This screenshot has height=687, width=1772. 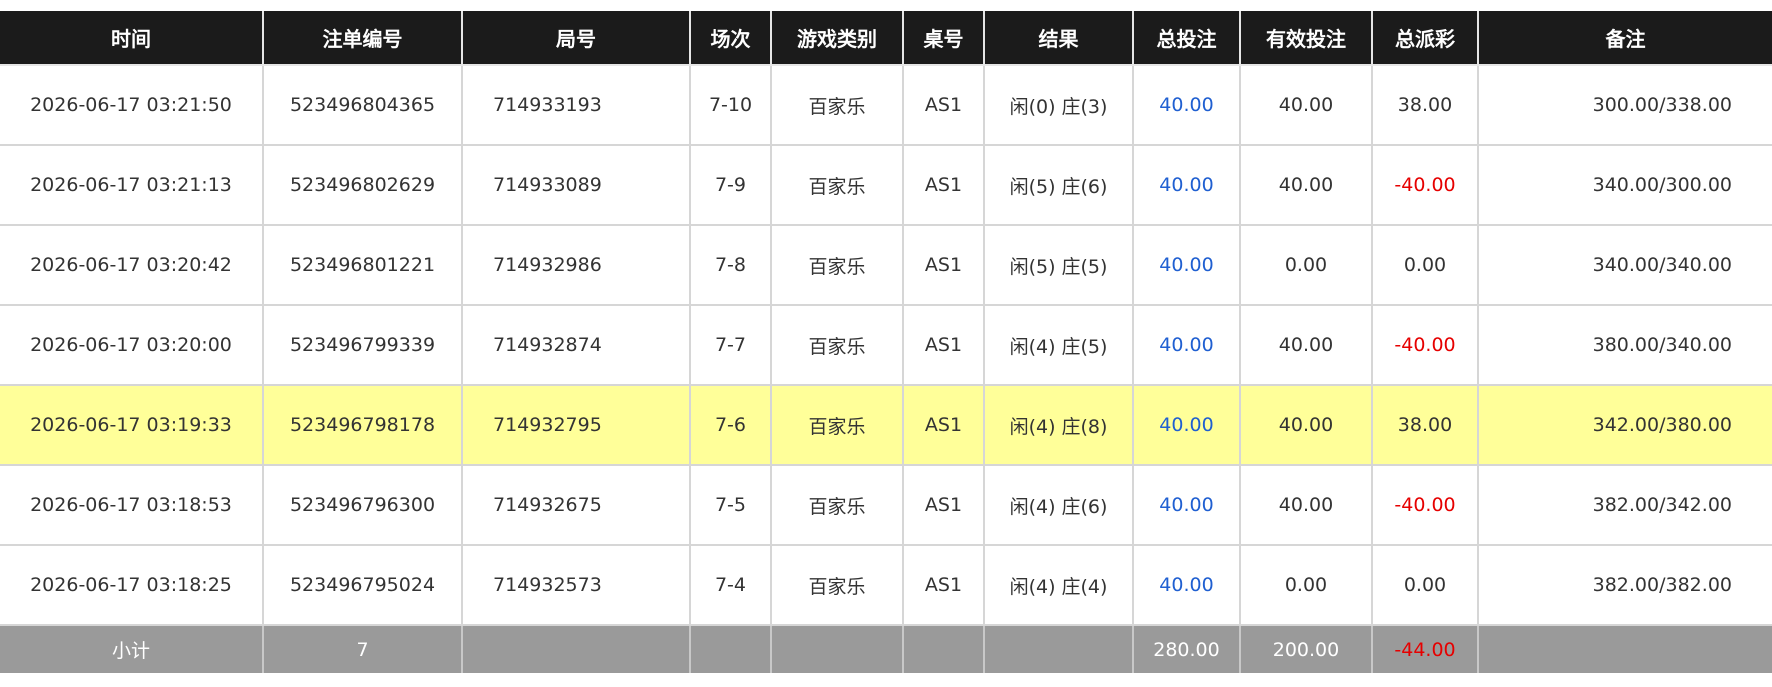 What do you see at coordinates (1058, 185) in the screenshot?
I see `cell-result: 闲(5) 庄(6)` at bounding box center [1058, 185].